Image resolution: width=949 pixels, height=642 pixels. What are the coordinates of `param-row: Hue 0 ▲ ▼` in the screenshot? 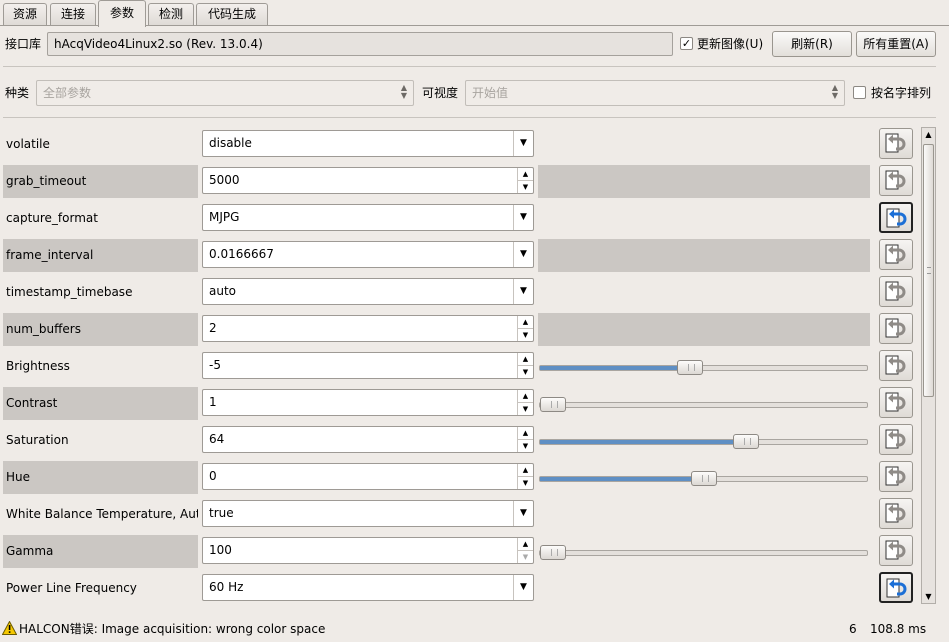 It's located at (460, 477).